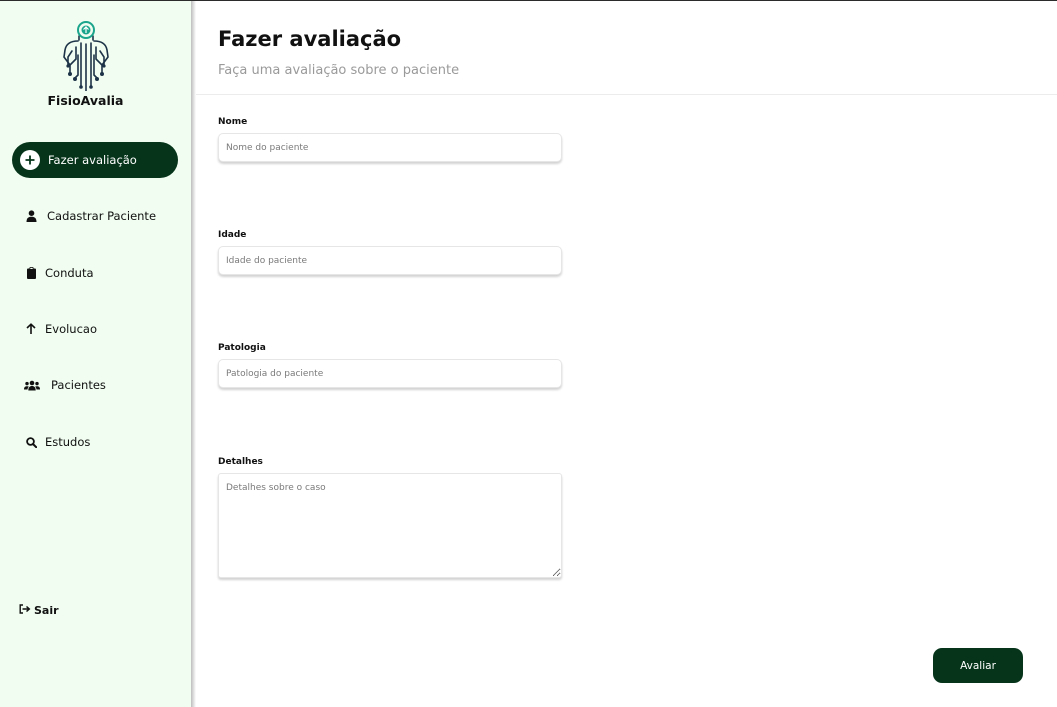  Describe the element at coordinates (68, 442) in the screenshot. I see `sidebar-item-label: Estudos` at that location.